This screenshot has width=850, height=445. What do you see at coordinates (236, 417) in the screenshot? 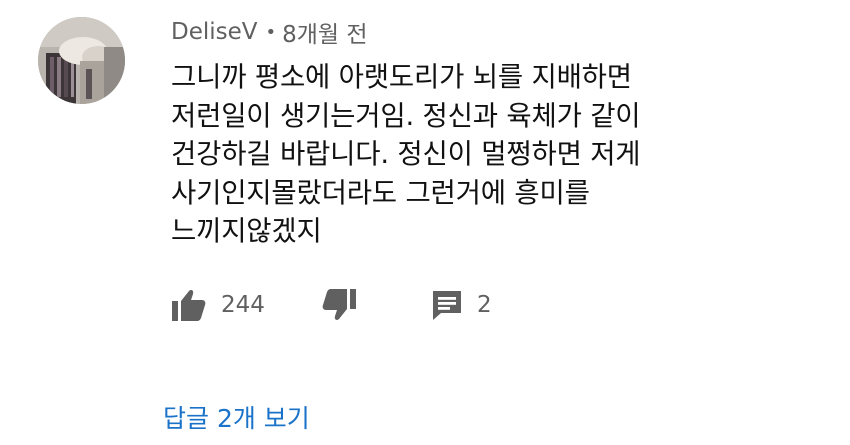
I see `view-replies-button: 답글 2개 보기` at bounding box center [236, 417].